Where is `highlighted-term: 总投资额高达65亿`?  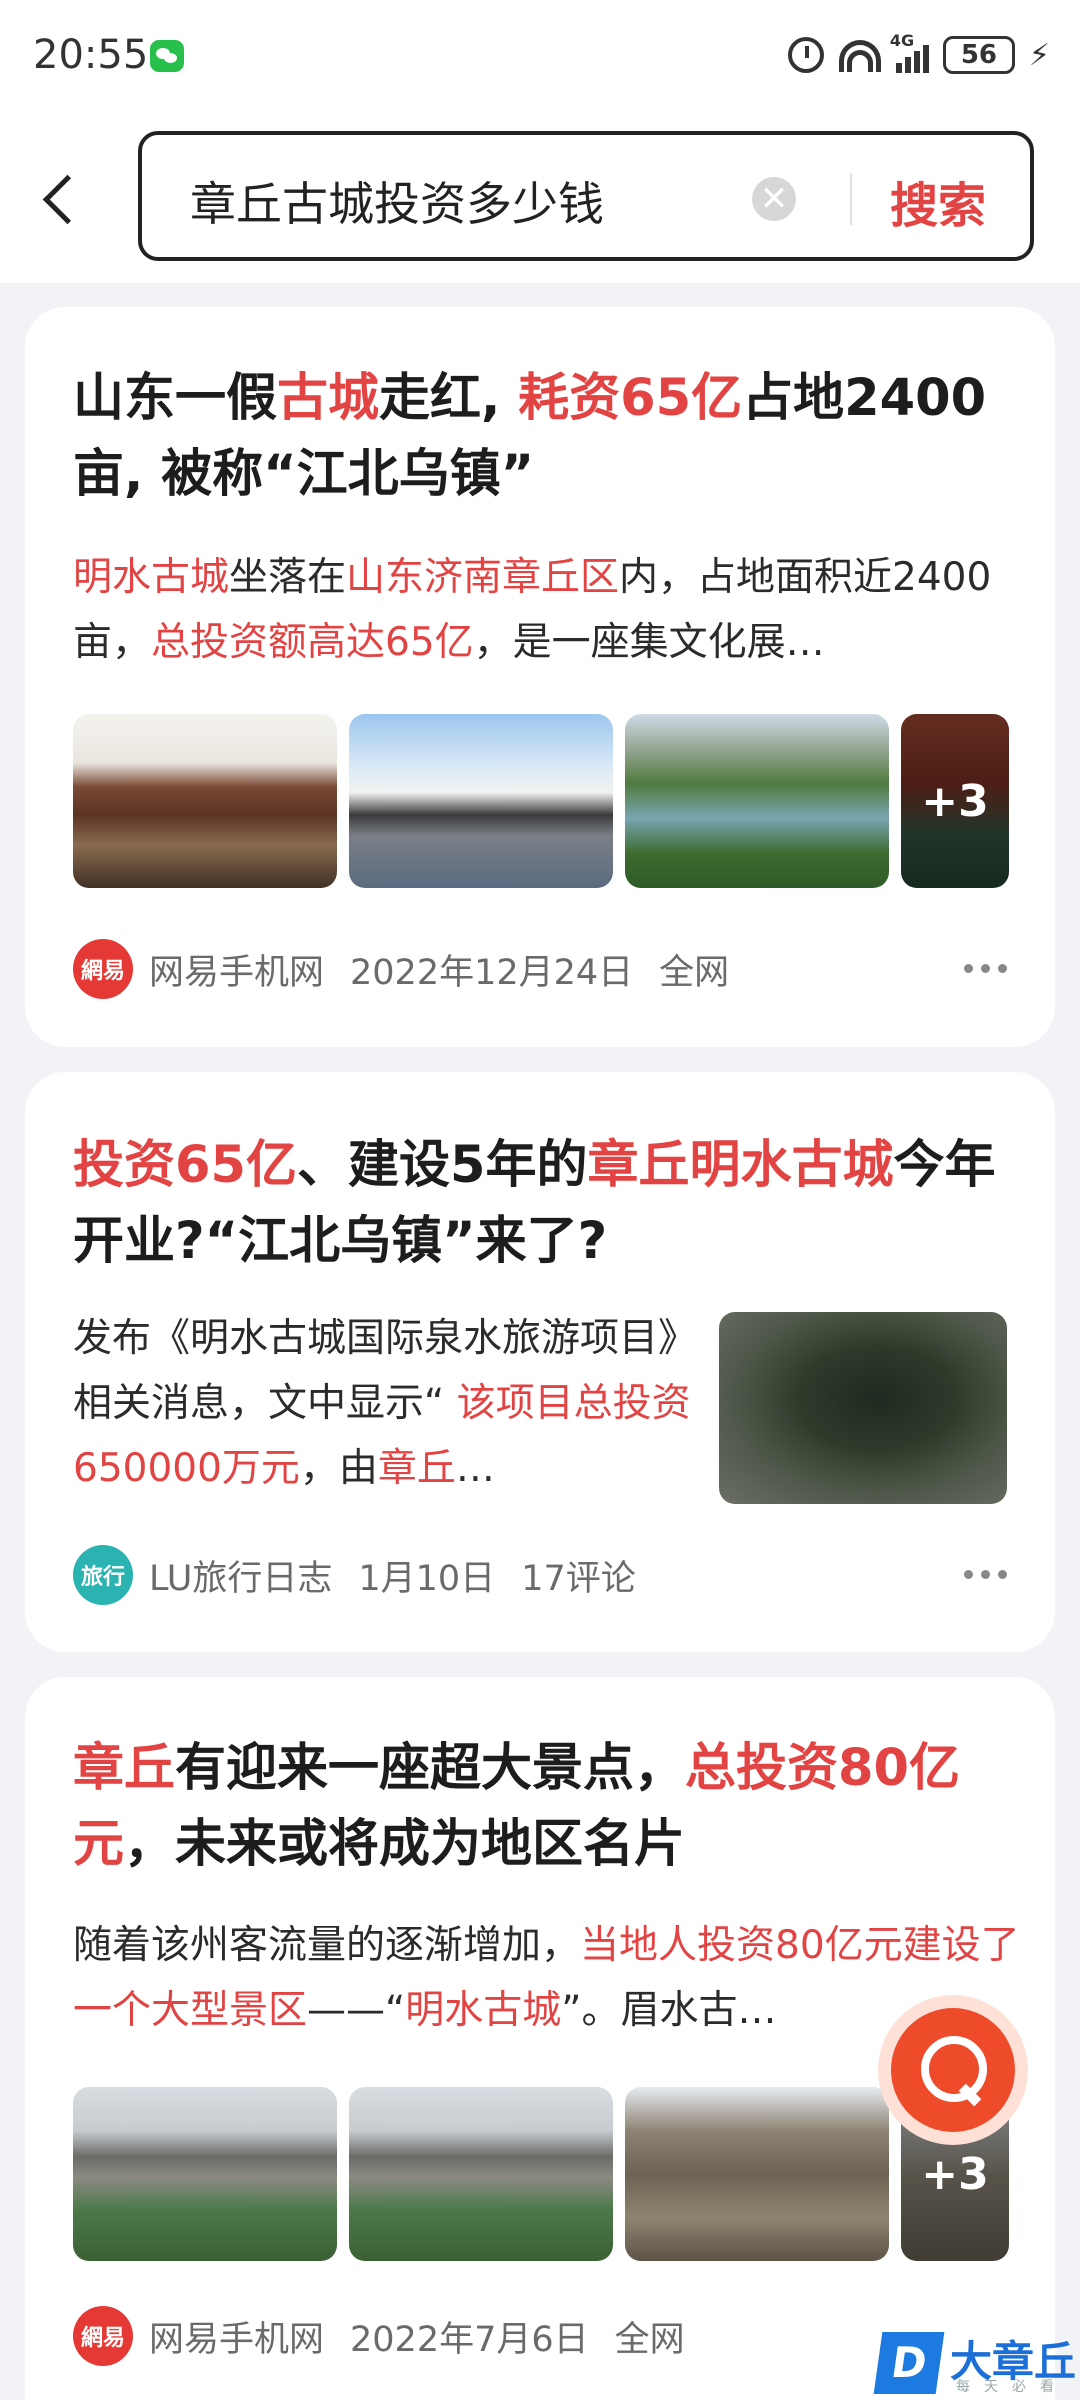
highlighted-term: 总投资额高达65亿 is located at coordinates (312, 642).